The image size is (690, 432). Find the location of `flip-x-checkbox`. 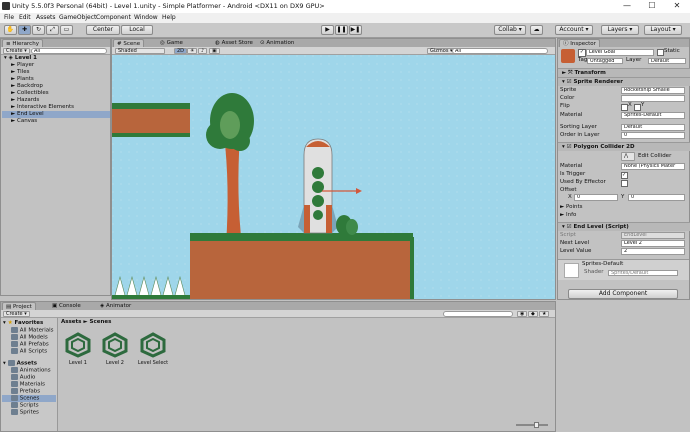

flip-x-checkbox is located at coordinates (624, 107).